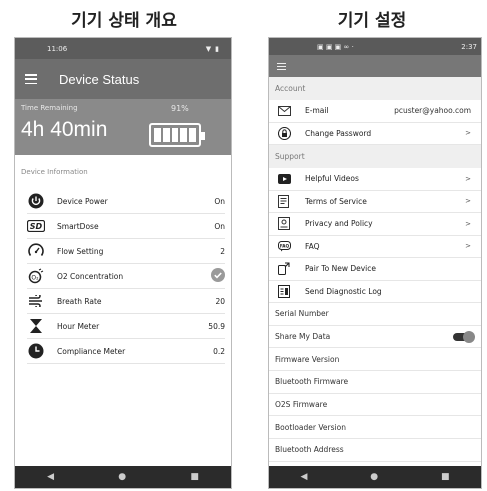  Describe the element at coordinates (36, 351) in the screenshot. I see `clock-icon` at that location.